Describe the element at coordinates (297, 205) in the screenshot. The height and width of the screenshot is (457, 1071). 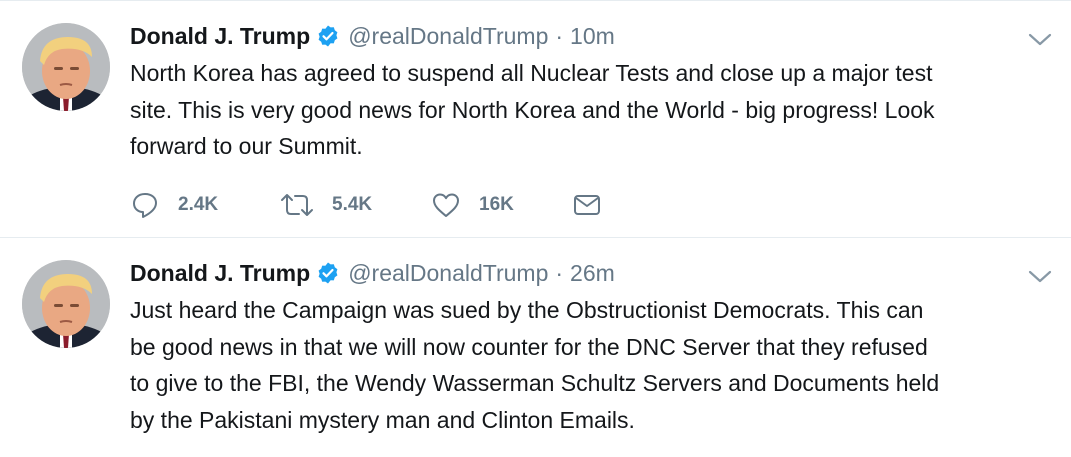
I see `retweet-icon` at that location.